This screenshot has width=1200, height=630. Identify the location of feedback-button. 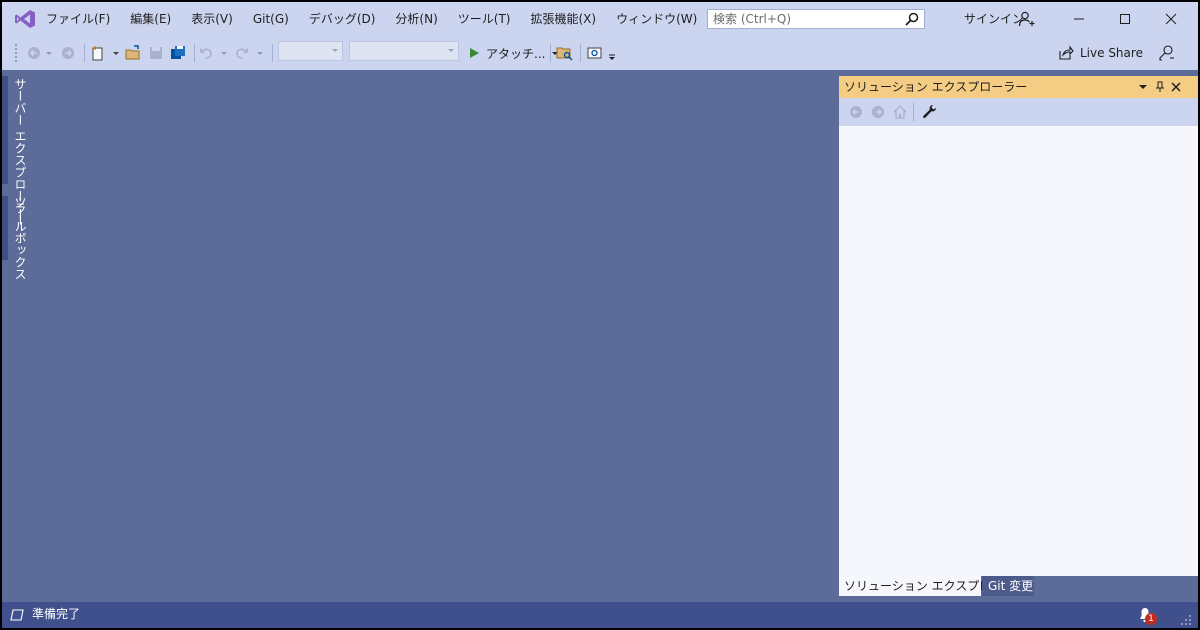
(1167, 53).